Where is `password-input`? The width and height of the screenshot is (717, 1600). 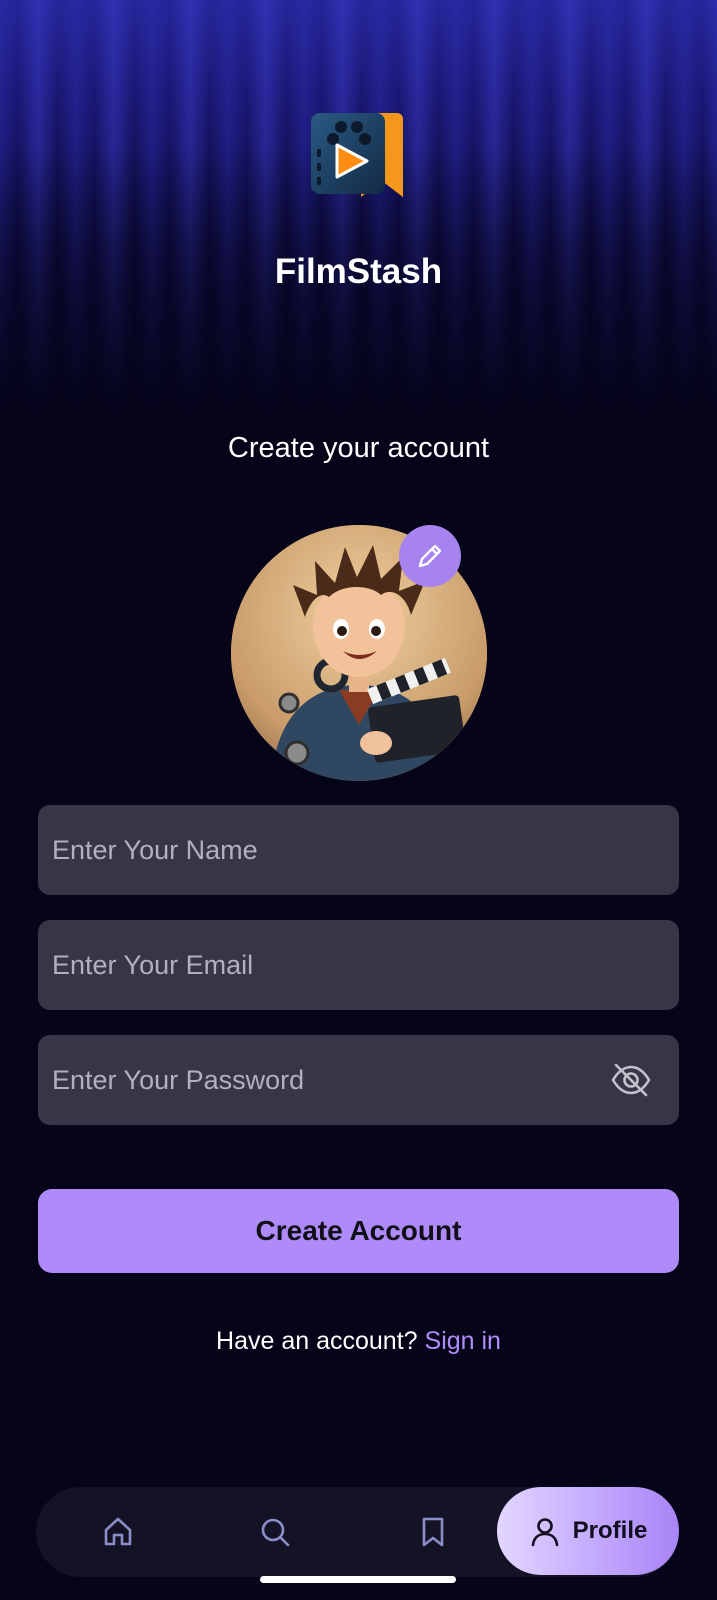
password-input is located at coordinates (332, 1080).